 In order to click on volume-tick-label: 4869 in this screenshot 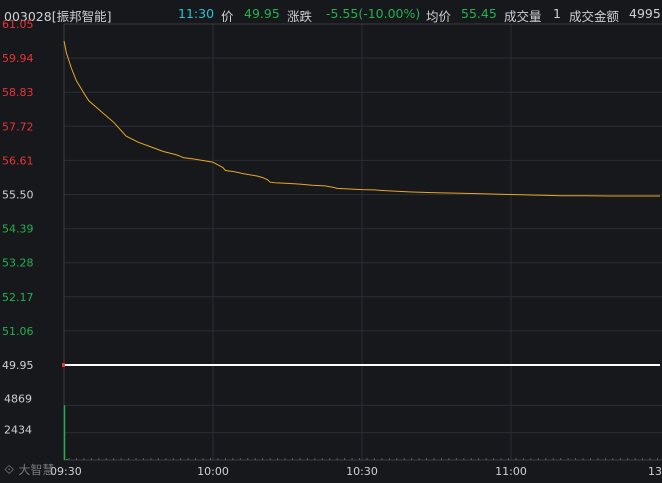, I will do `click(18, 398)`.